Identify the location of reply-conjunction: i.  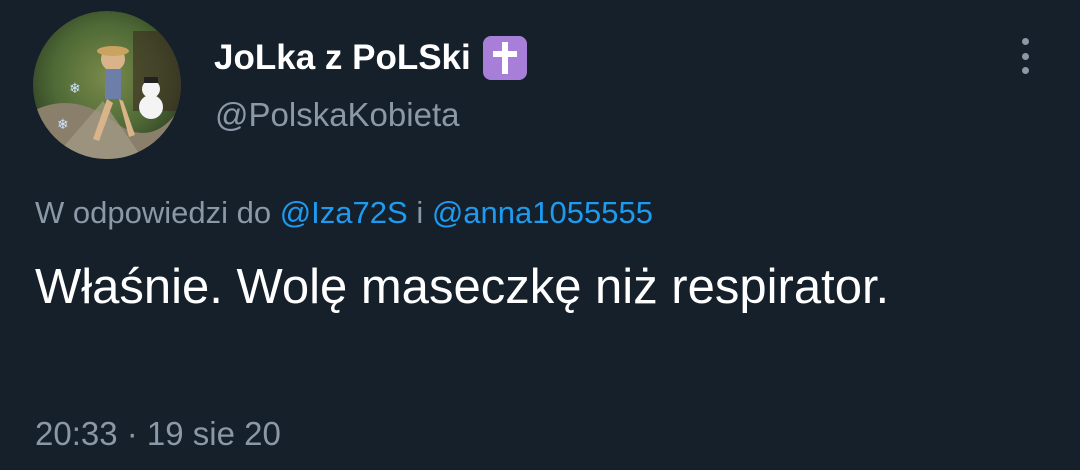
(420, 212).